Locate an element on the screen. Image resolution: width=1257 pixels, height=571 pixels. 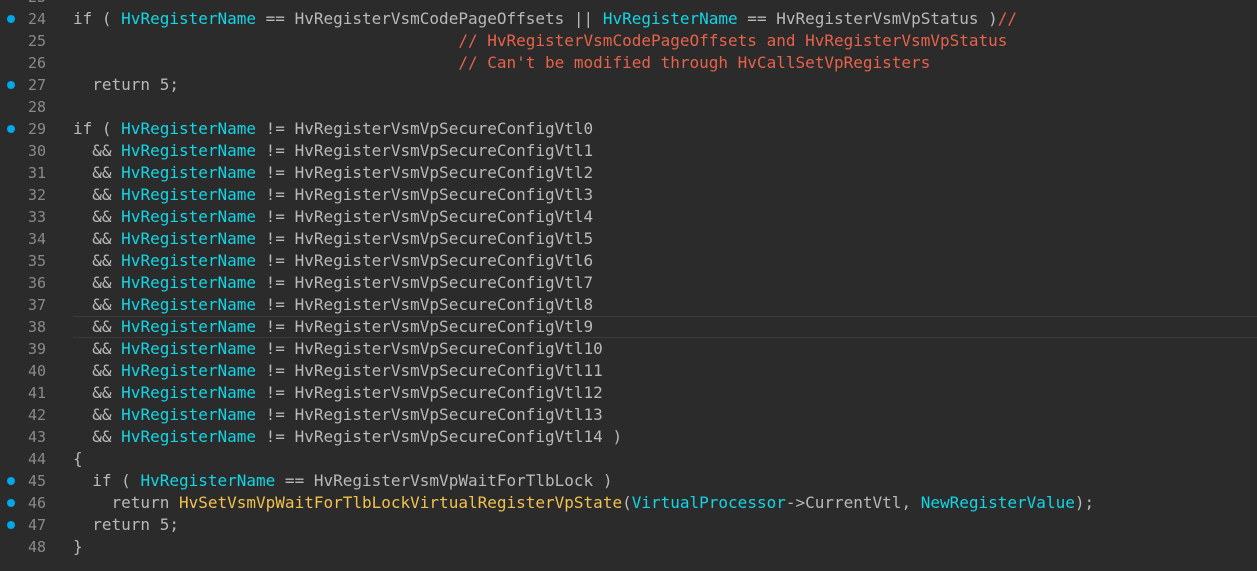
line-gutter: 39 is located at coordinates (27, 349).